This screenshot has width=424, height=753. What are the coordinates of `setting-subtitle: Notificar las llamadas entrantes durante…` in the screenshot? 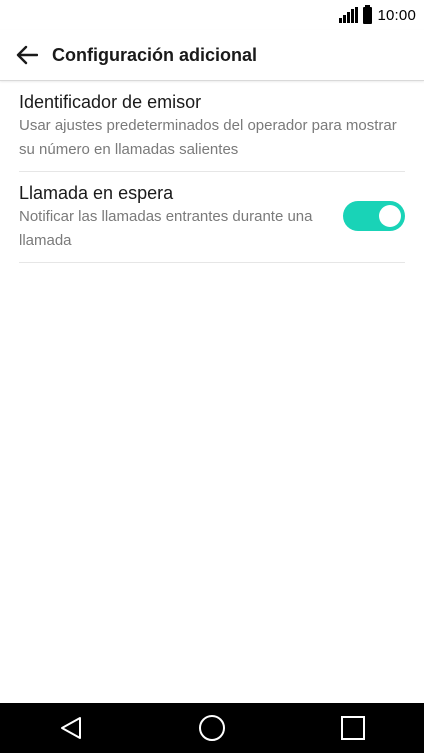 It's located at (166, 228).